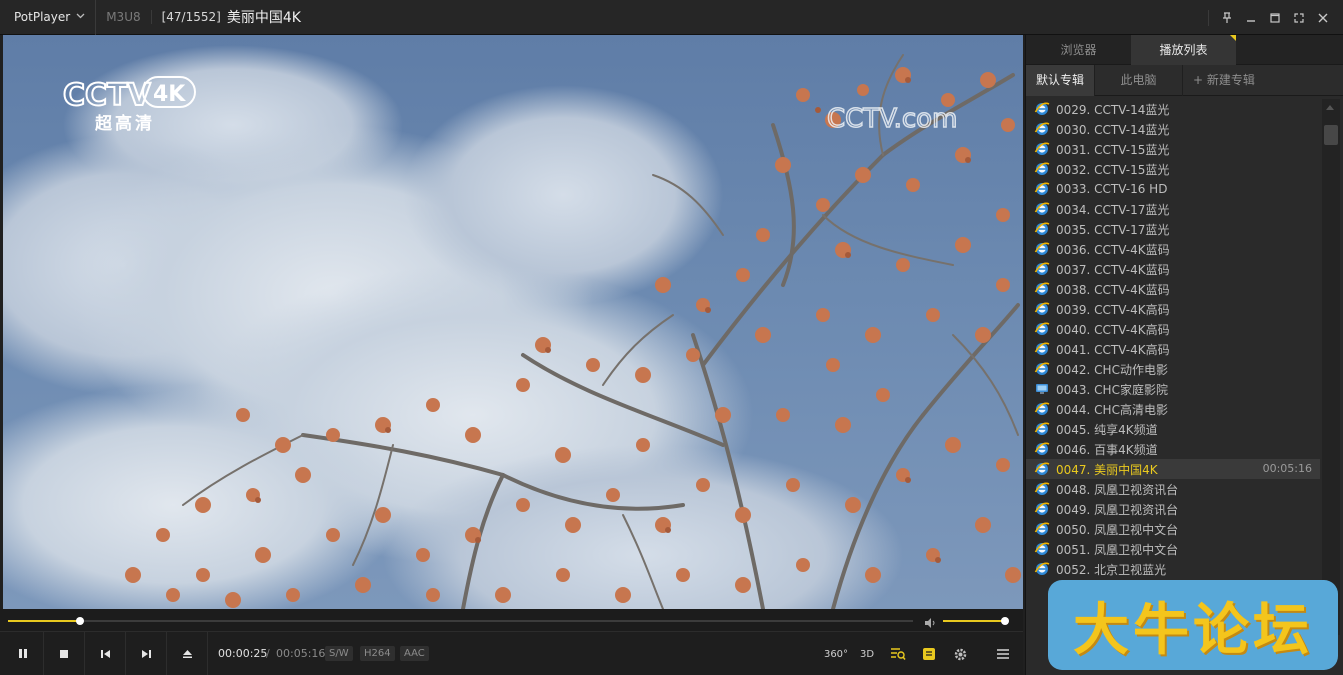 The image size is (1343, 675). What do you see at coordinates (1112, 389) in the screenshot?
I see `playlist-item-label: 0043. CHC家庭影院` at bounding box center [1112, 389].